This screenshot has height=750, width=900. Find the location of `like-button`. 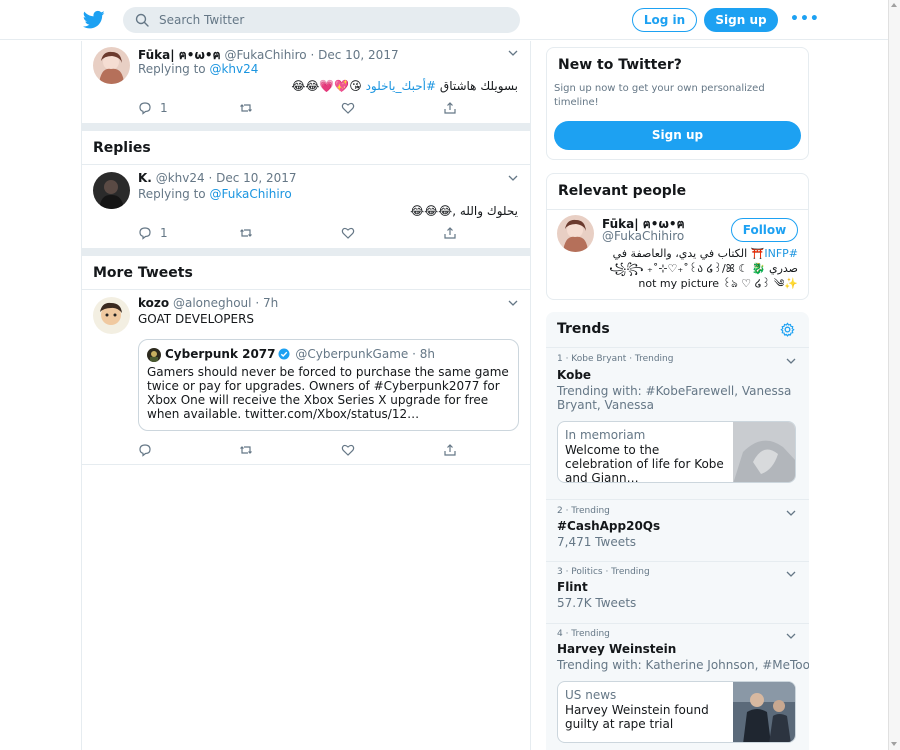

like-button is located at coordinates (348, 450).